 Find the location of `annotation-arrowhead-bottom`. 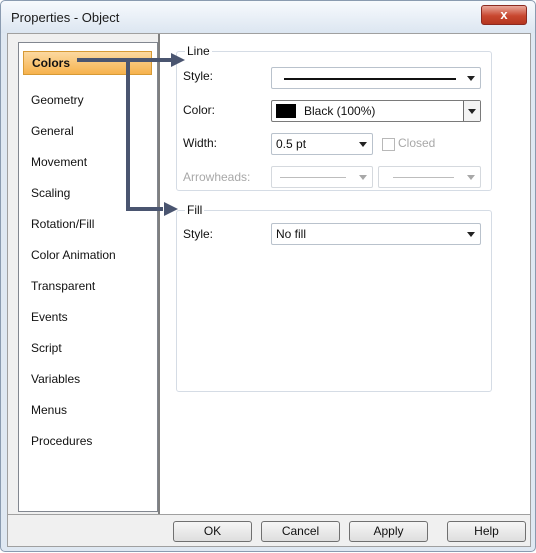

annotation-arrowhead-bottom is located at coordinates (171, 209).